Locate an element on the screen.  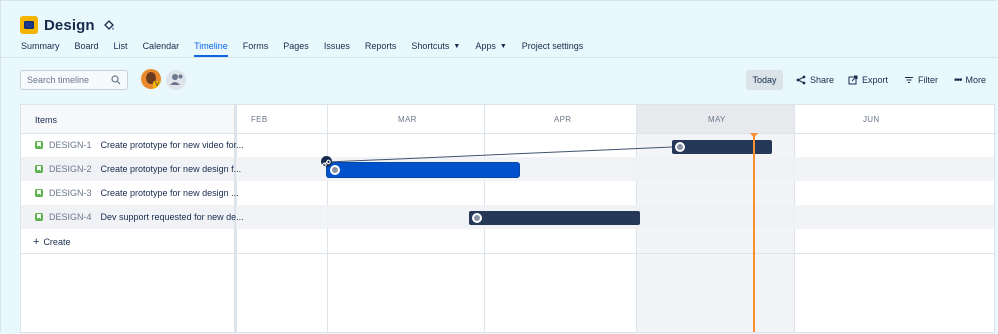
tab-label: Board is located at coordinates (86, 46).